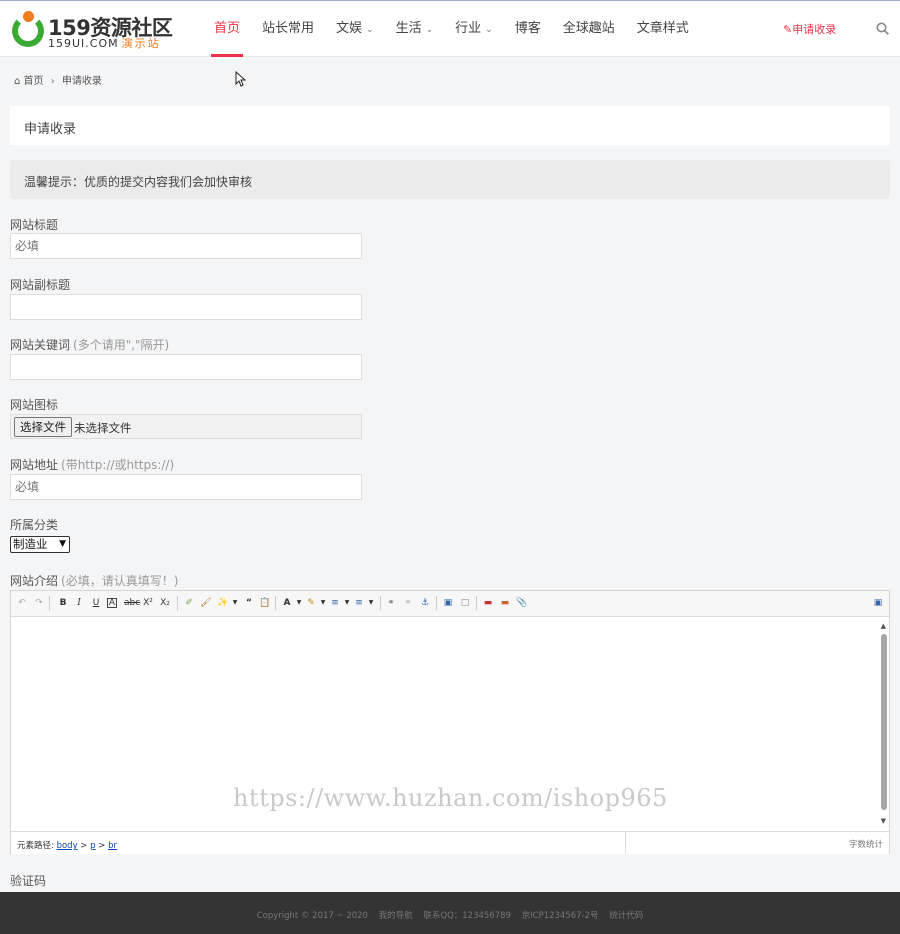 The image size is (900, 934). Describe the element at coordinates (448, 603) in the screenshot. I see `image-icon: ▣` at that location.